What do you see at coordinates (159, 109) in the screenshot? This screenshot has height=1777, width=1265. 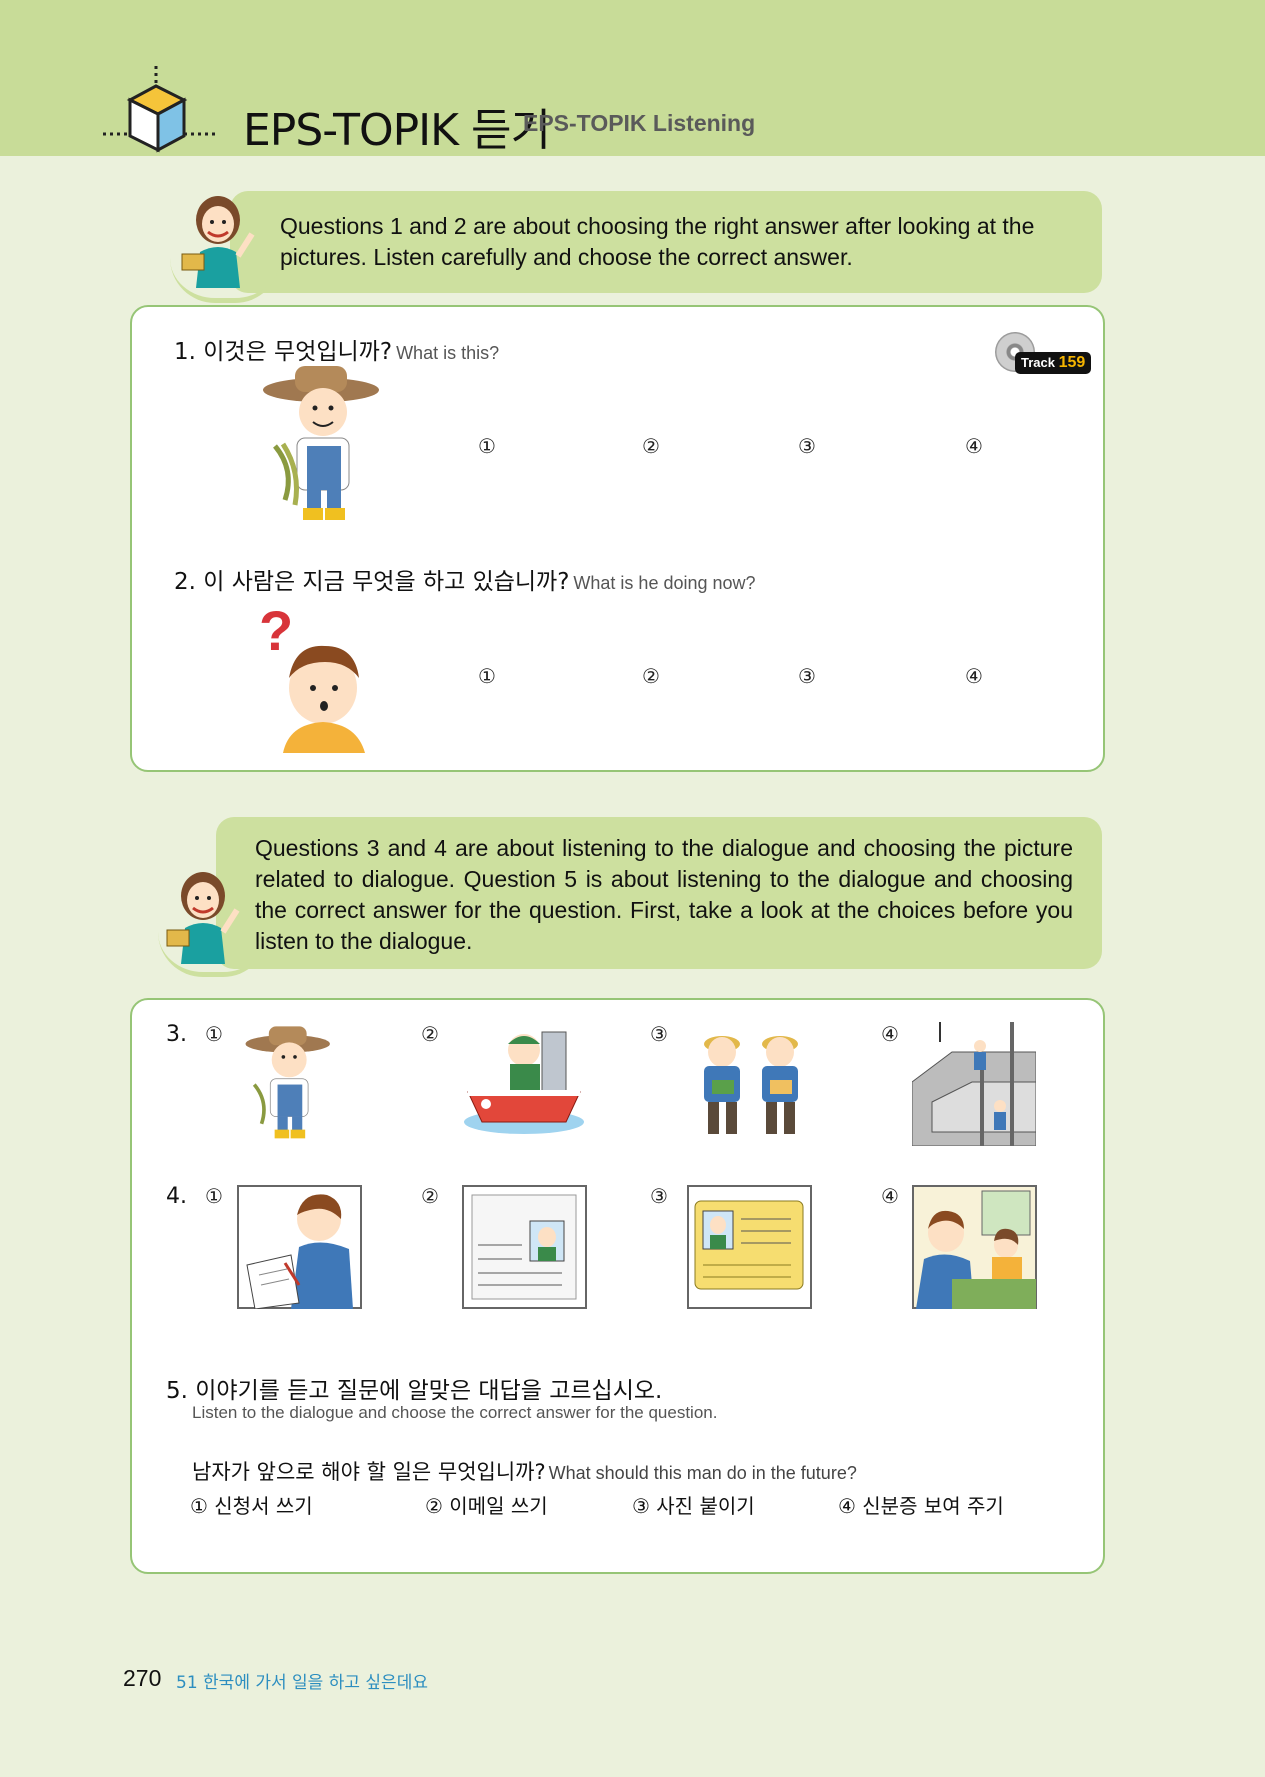 I see `cube-icon` at bounding box center [159, 109].